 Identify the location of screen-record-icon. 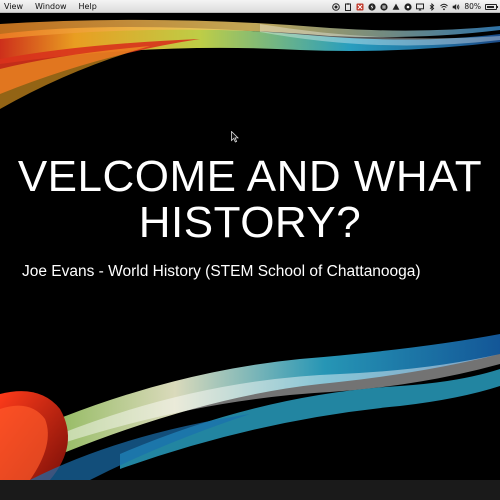
(336, 6).